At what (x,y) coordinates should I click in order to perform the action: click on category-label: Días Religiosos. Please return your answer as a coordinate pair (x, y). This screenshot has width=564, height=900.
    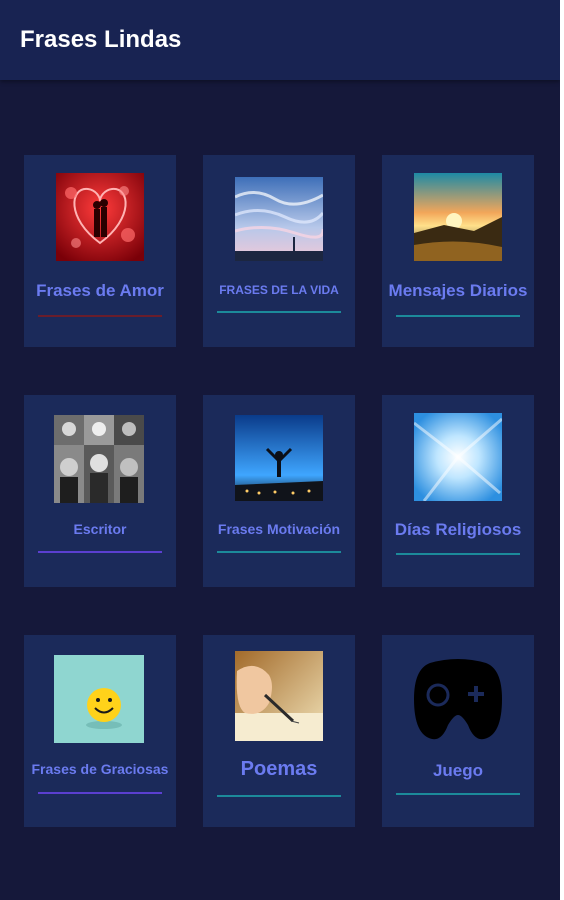
    Looking at the image, I should click on (458, 529).